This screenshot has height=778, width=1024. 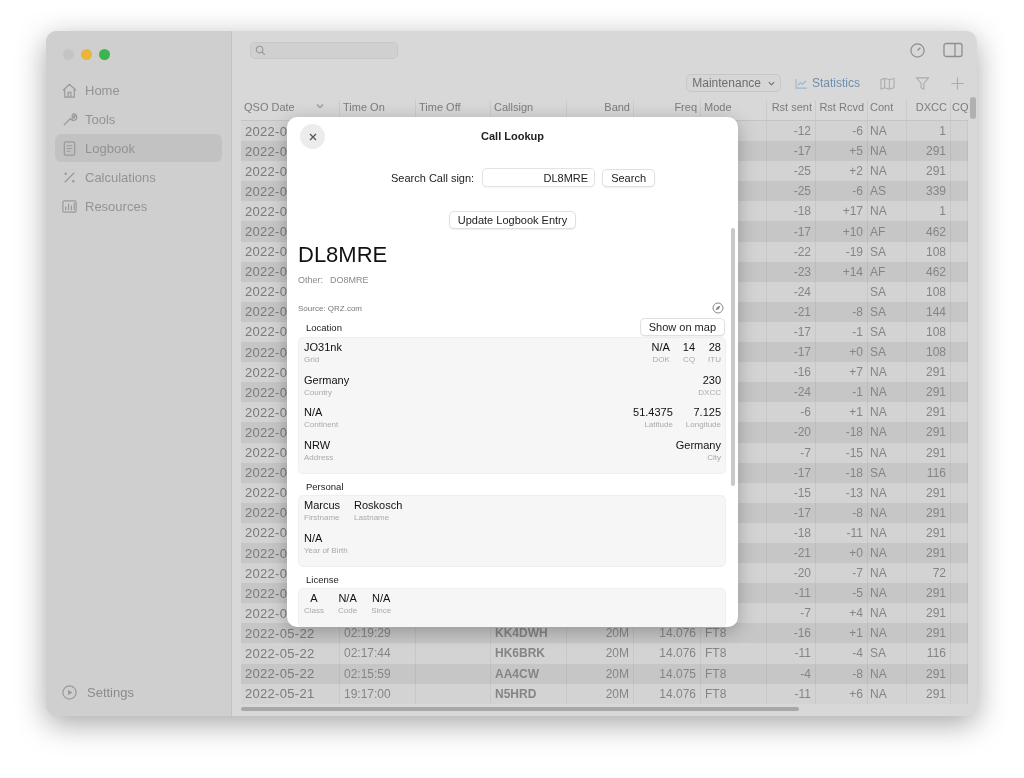 What do you see at coordinates (604, 693) in the screenshot?
I see `table-row: 2022-05-21 19:17:00 N5HRD 20M 14.076 FT8 -11 +6 NA 291` at bounding box center [604, 693].